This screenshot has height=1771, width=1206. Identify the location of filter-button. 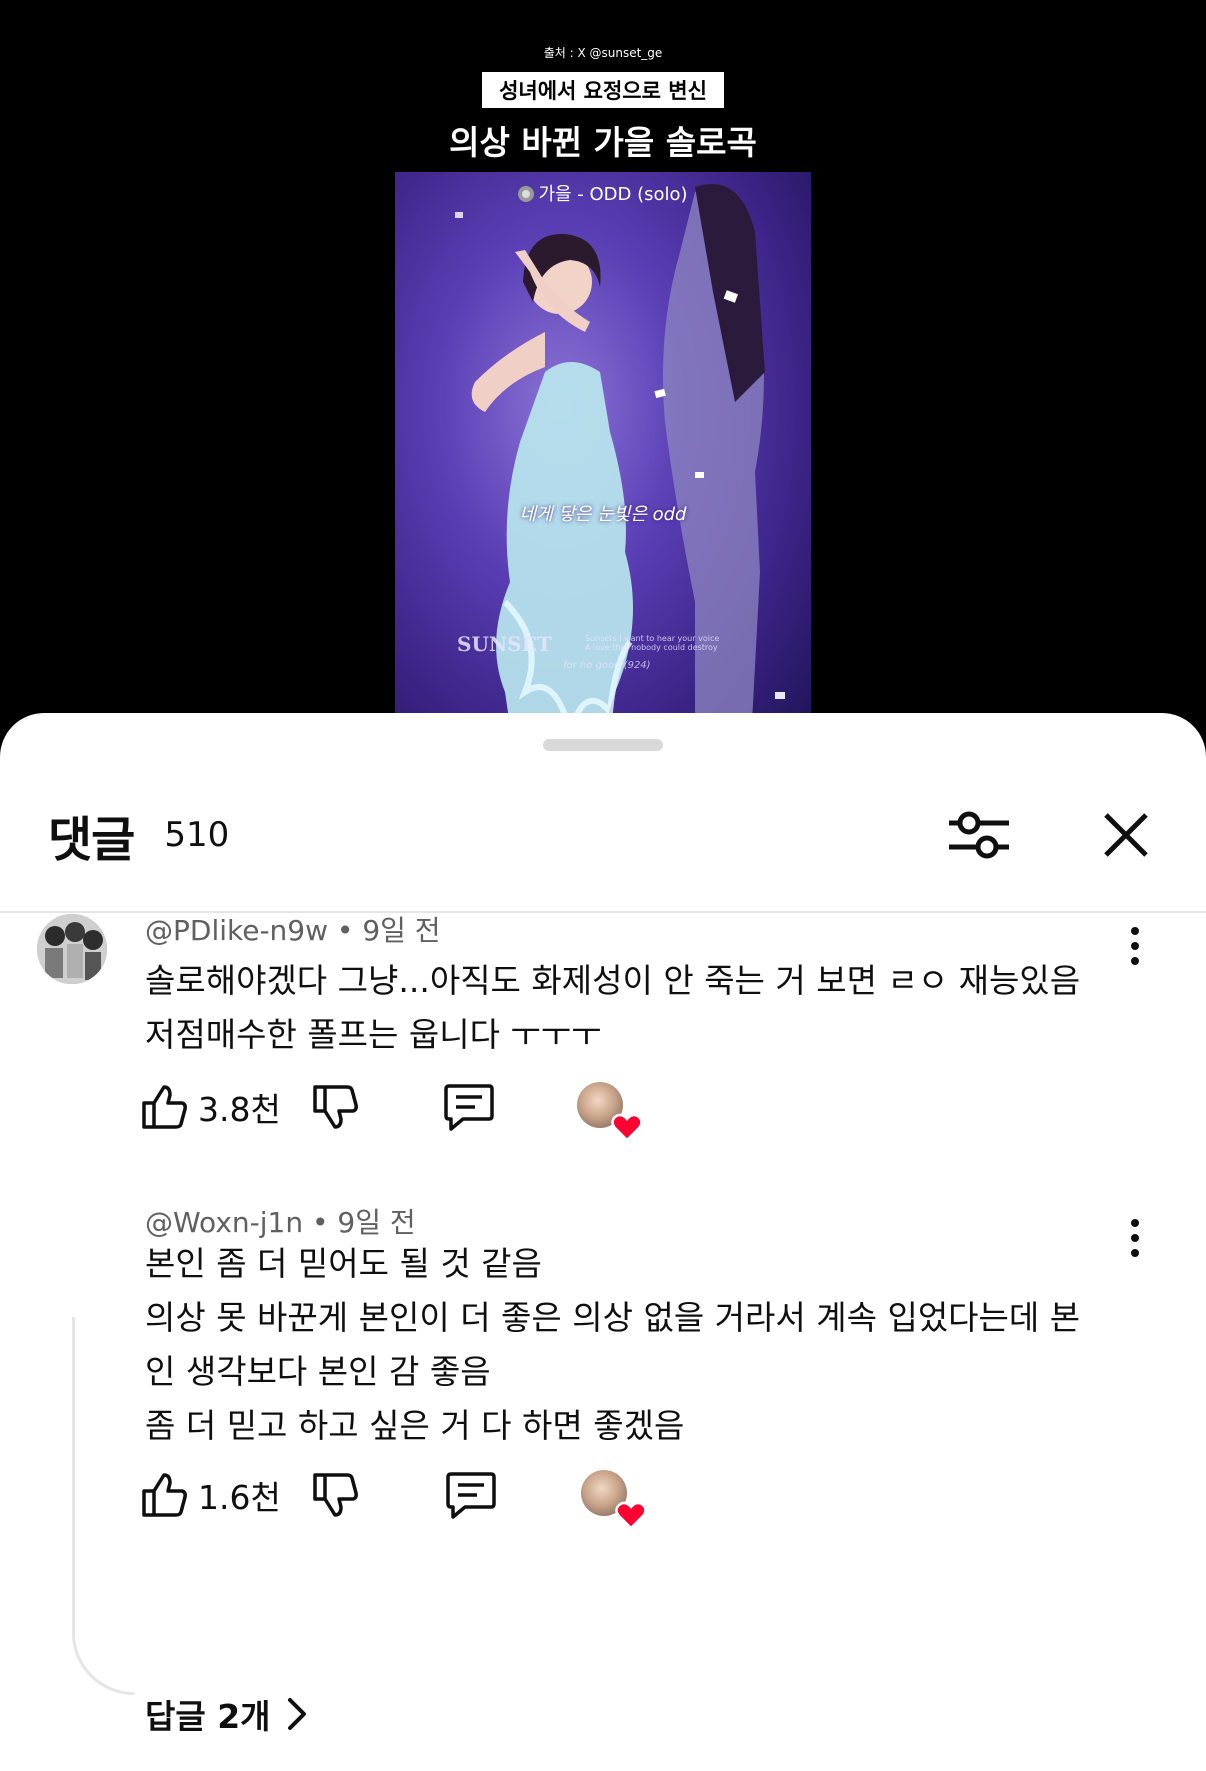
(978, 835).